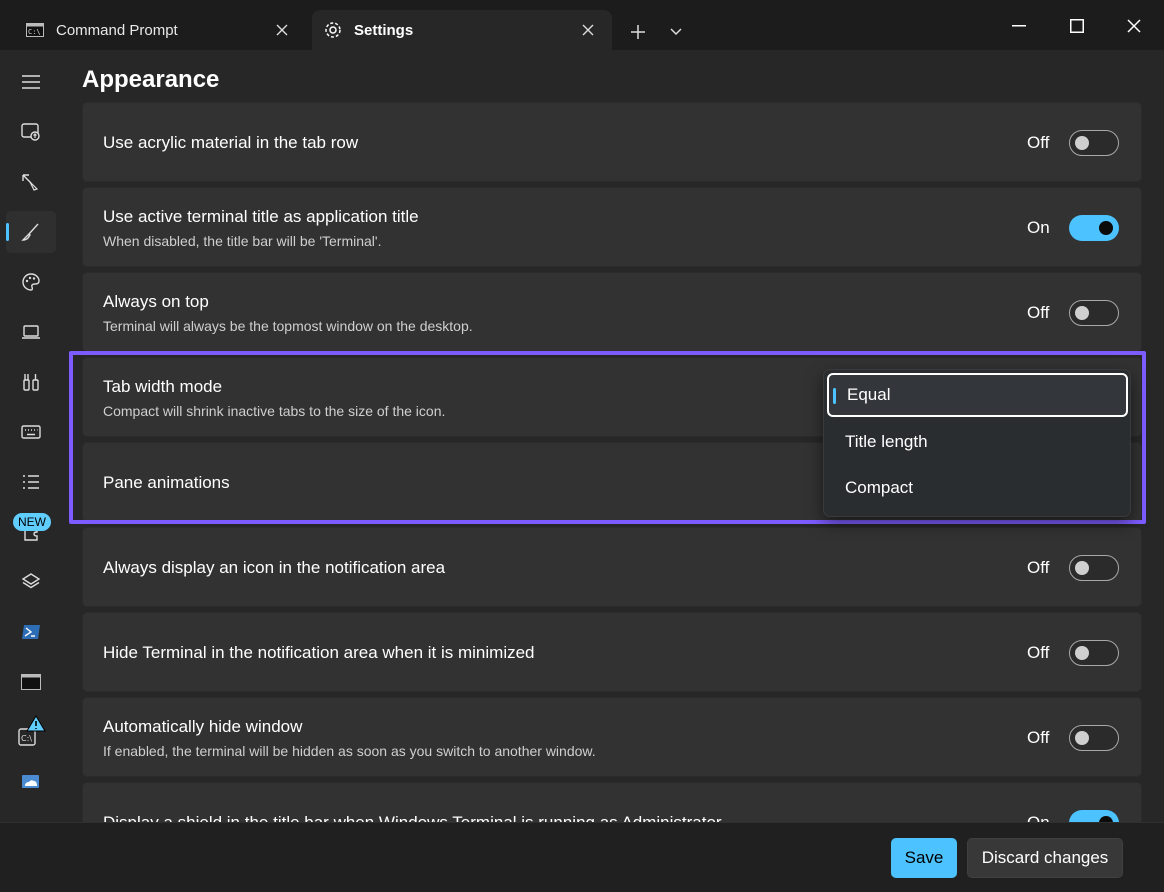 Image resolution: width=1164 pixels, height=892 pixels. Describe the element at coordinates (151, 79) in the screenshot. I see `page-title: Appearance` at that location.